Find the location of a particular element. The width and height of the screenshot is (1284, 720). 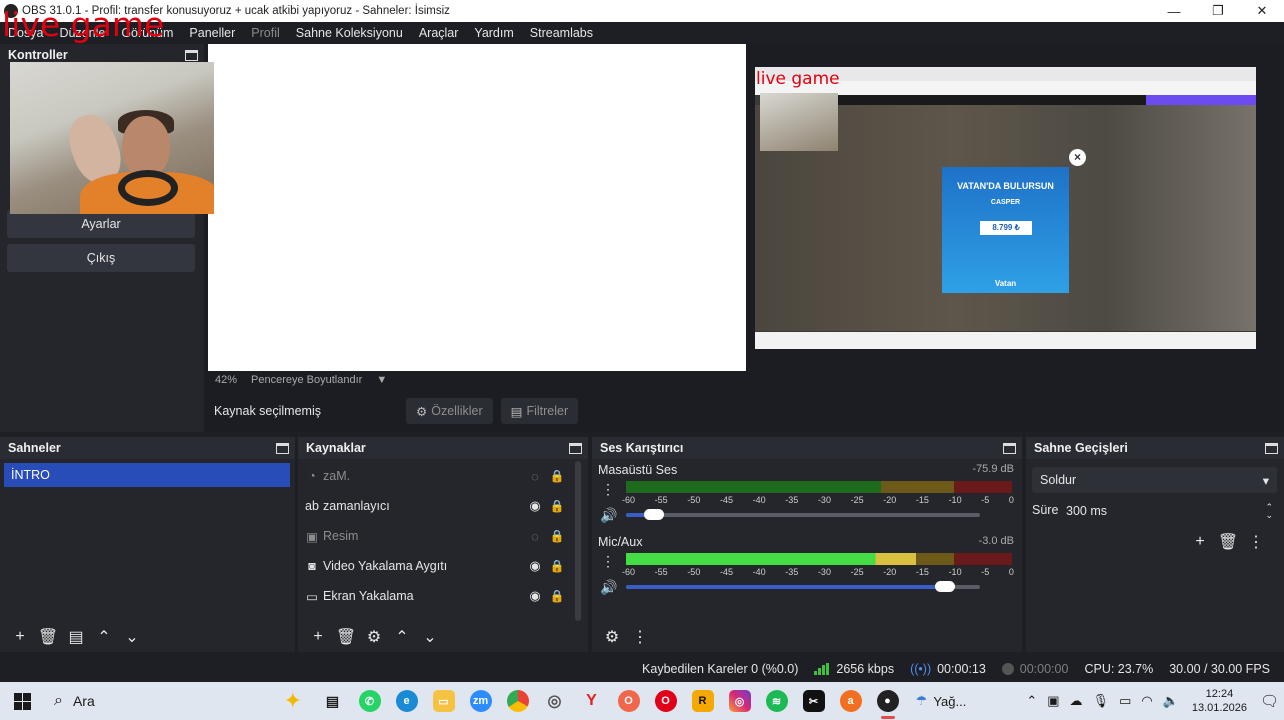

source-item: ◔ zaM. ◌ 🔒 is located at coordinates (436, 476).